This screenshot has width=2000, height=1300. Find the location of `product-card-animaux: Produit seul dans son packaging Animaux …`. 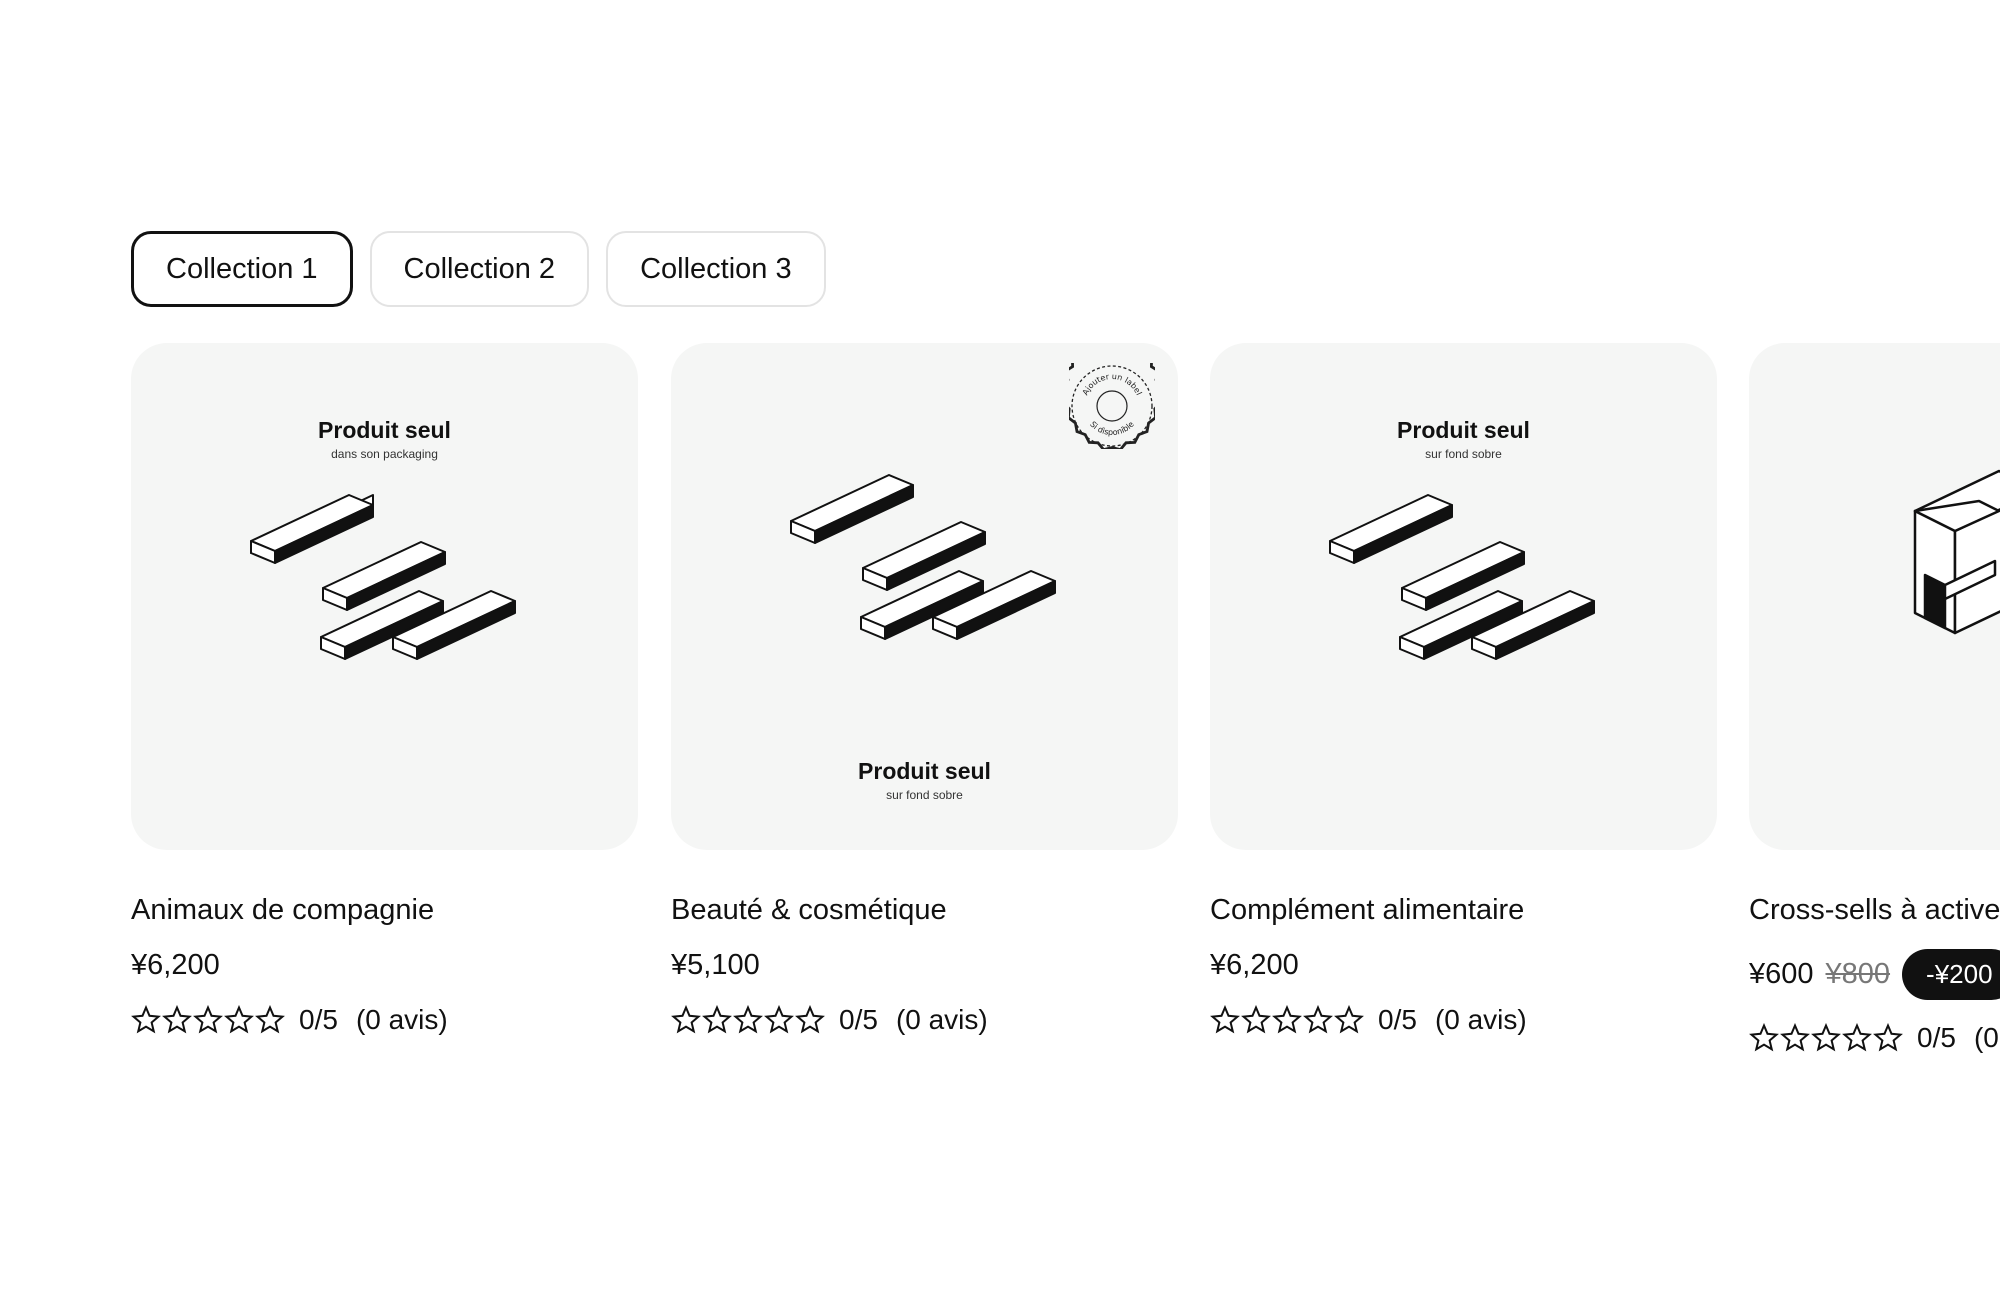

product-card-animaux: Produit seul dans son packaging Animaux … is located at coordinates (384, 689).